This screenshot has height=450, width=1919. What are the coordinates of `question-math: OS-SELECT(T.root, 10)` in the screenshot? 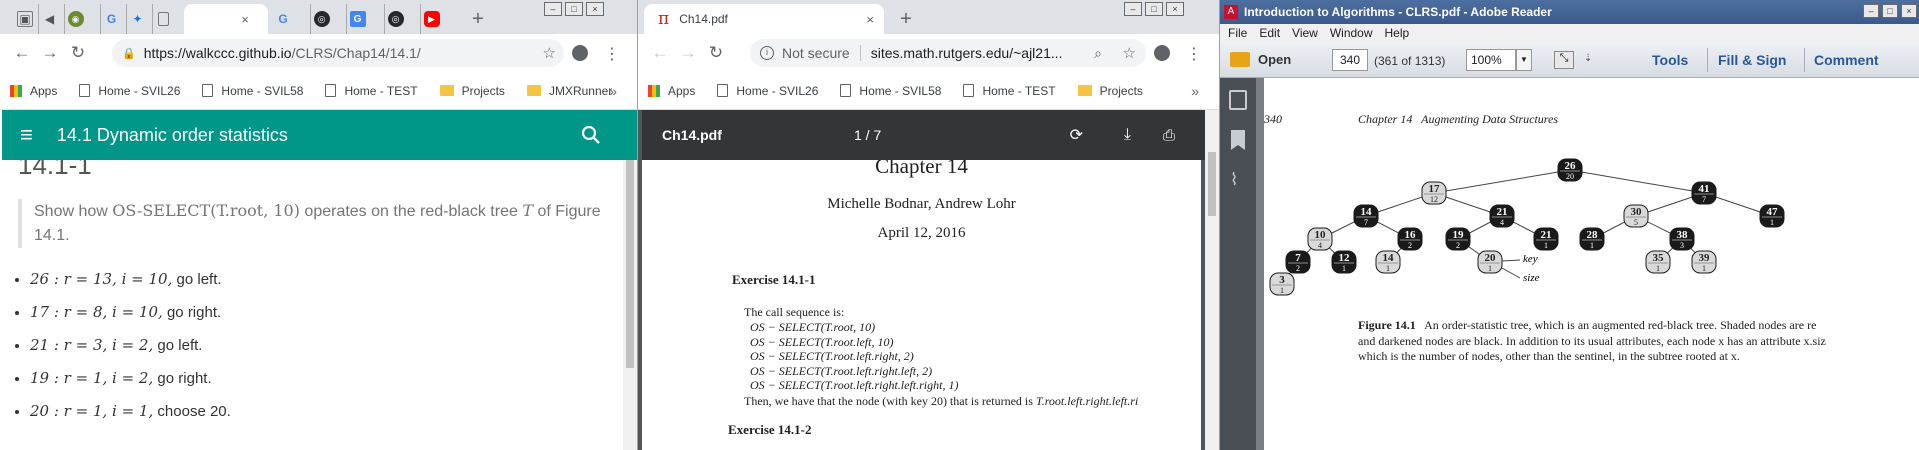 It's located at (206, 210).